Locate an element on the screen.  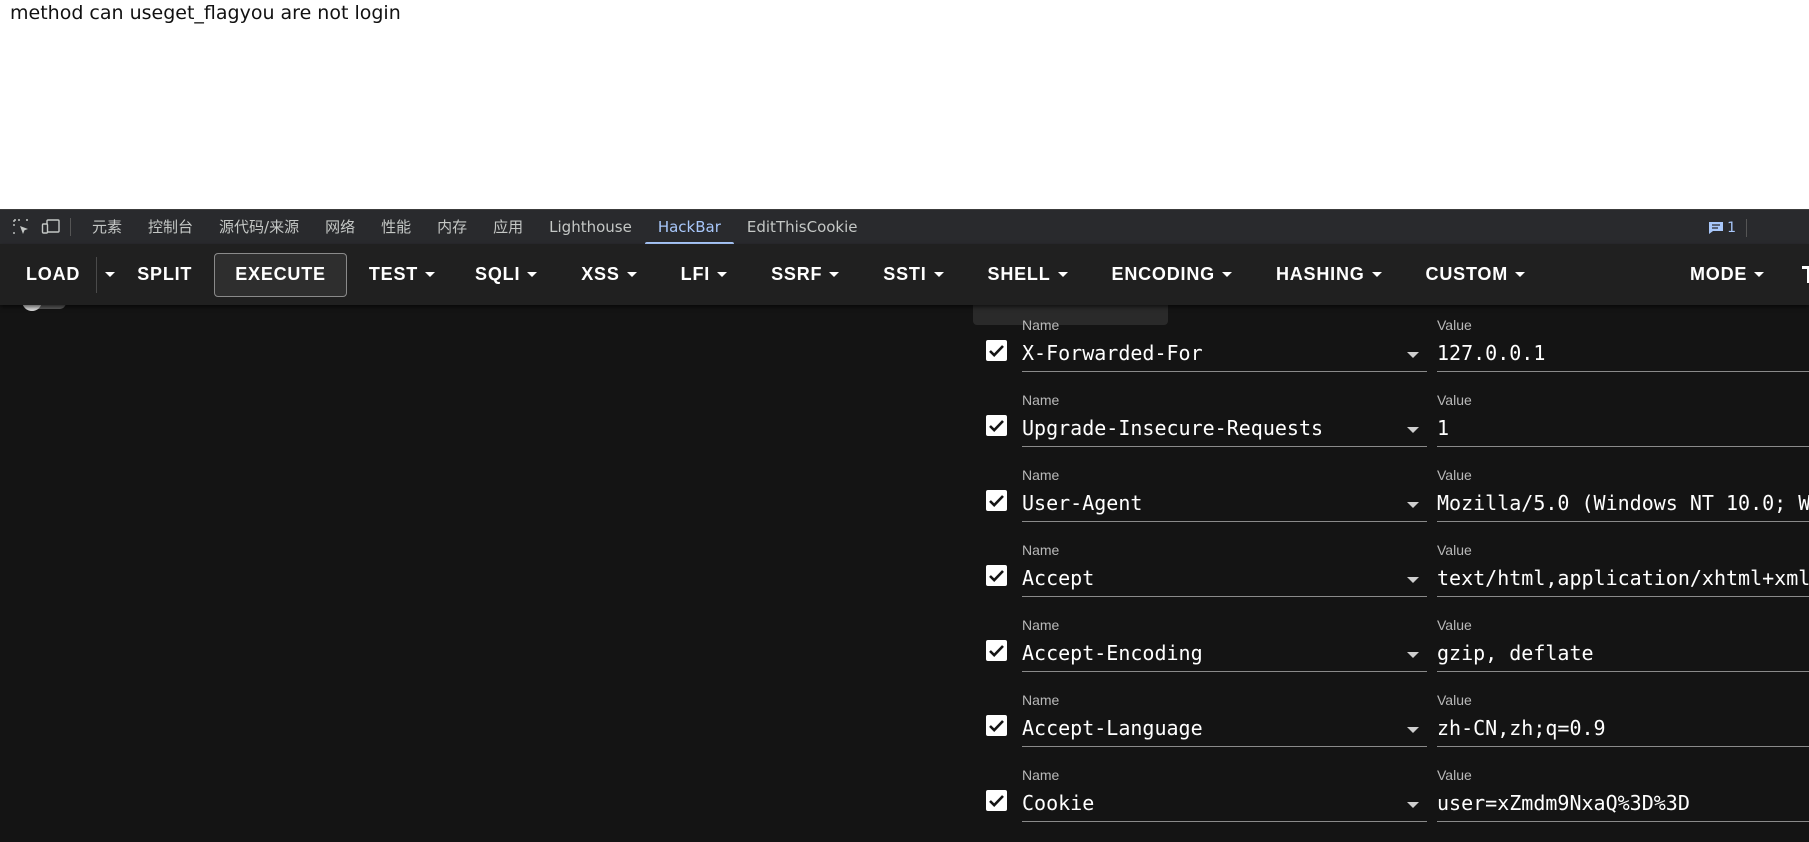
overflow-toolbar-button is located at coordinates (1805, 273).